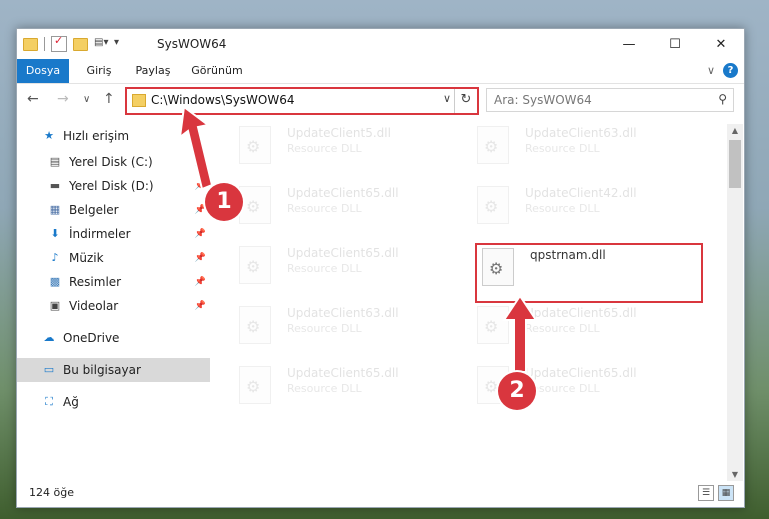 This screenshot has height=519, width=769. Describe the element at coordinates (96, 136) in the screenshot. I see `sidebar-item-label: Hızlı erişim` at that location.